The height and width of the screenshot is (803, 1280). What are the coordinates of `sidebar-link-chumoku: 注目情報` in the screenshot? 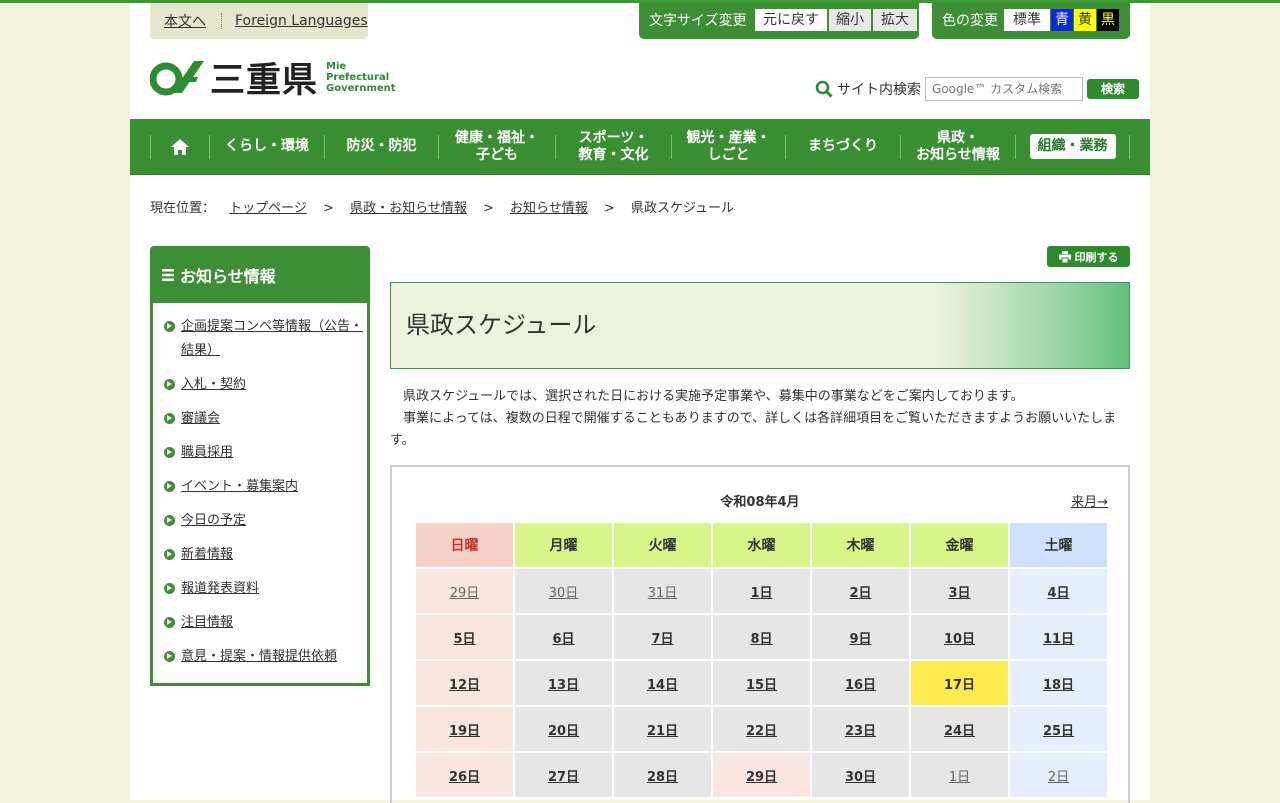 It's located at (207, 622).